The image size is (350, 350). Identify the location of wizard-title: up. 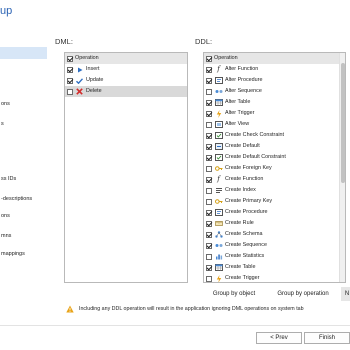
(6, 11).